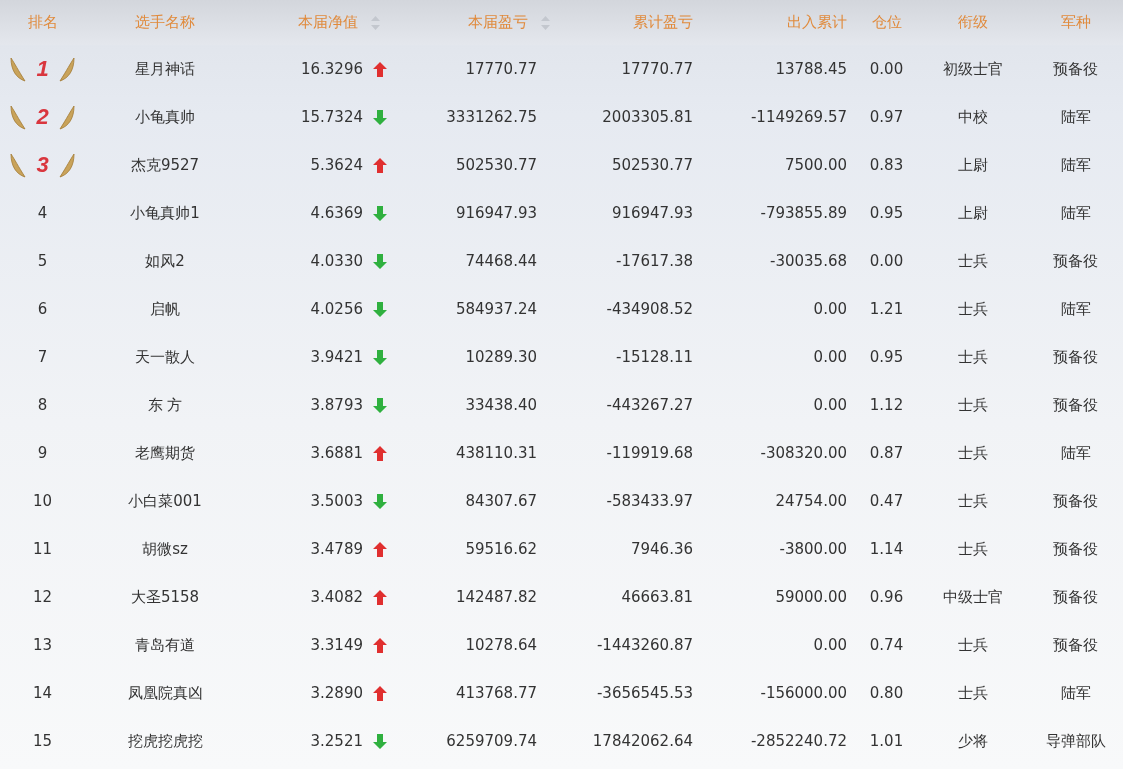 This screenshot has height=769, width=1123. Describe the element at coordinates (42, 453) in the screenshot. I see `rank-number: 9` at that location.